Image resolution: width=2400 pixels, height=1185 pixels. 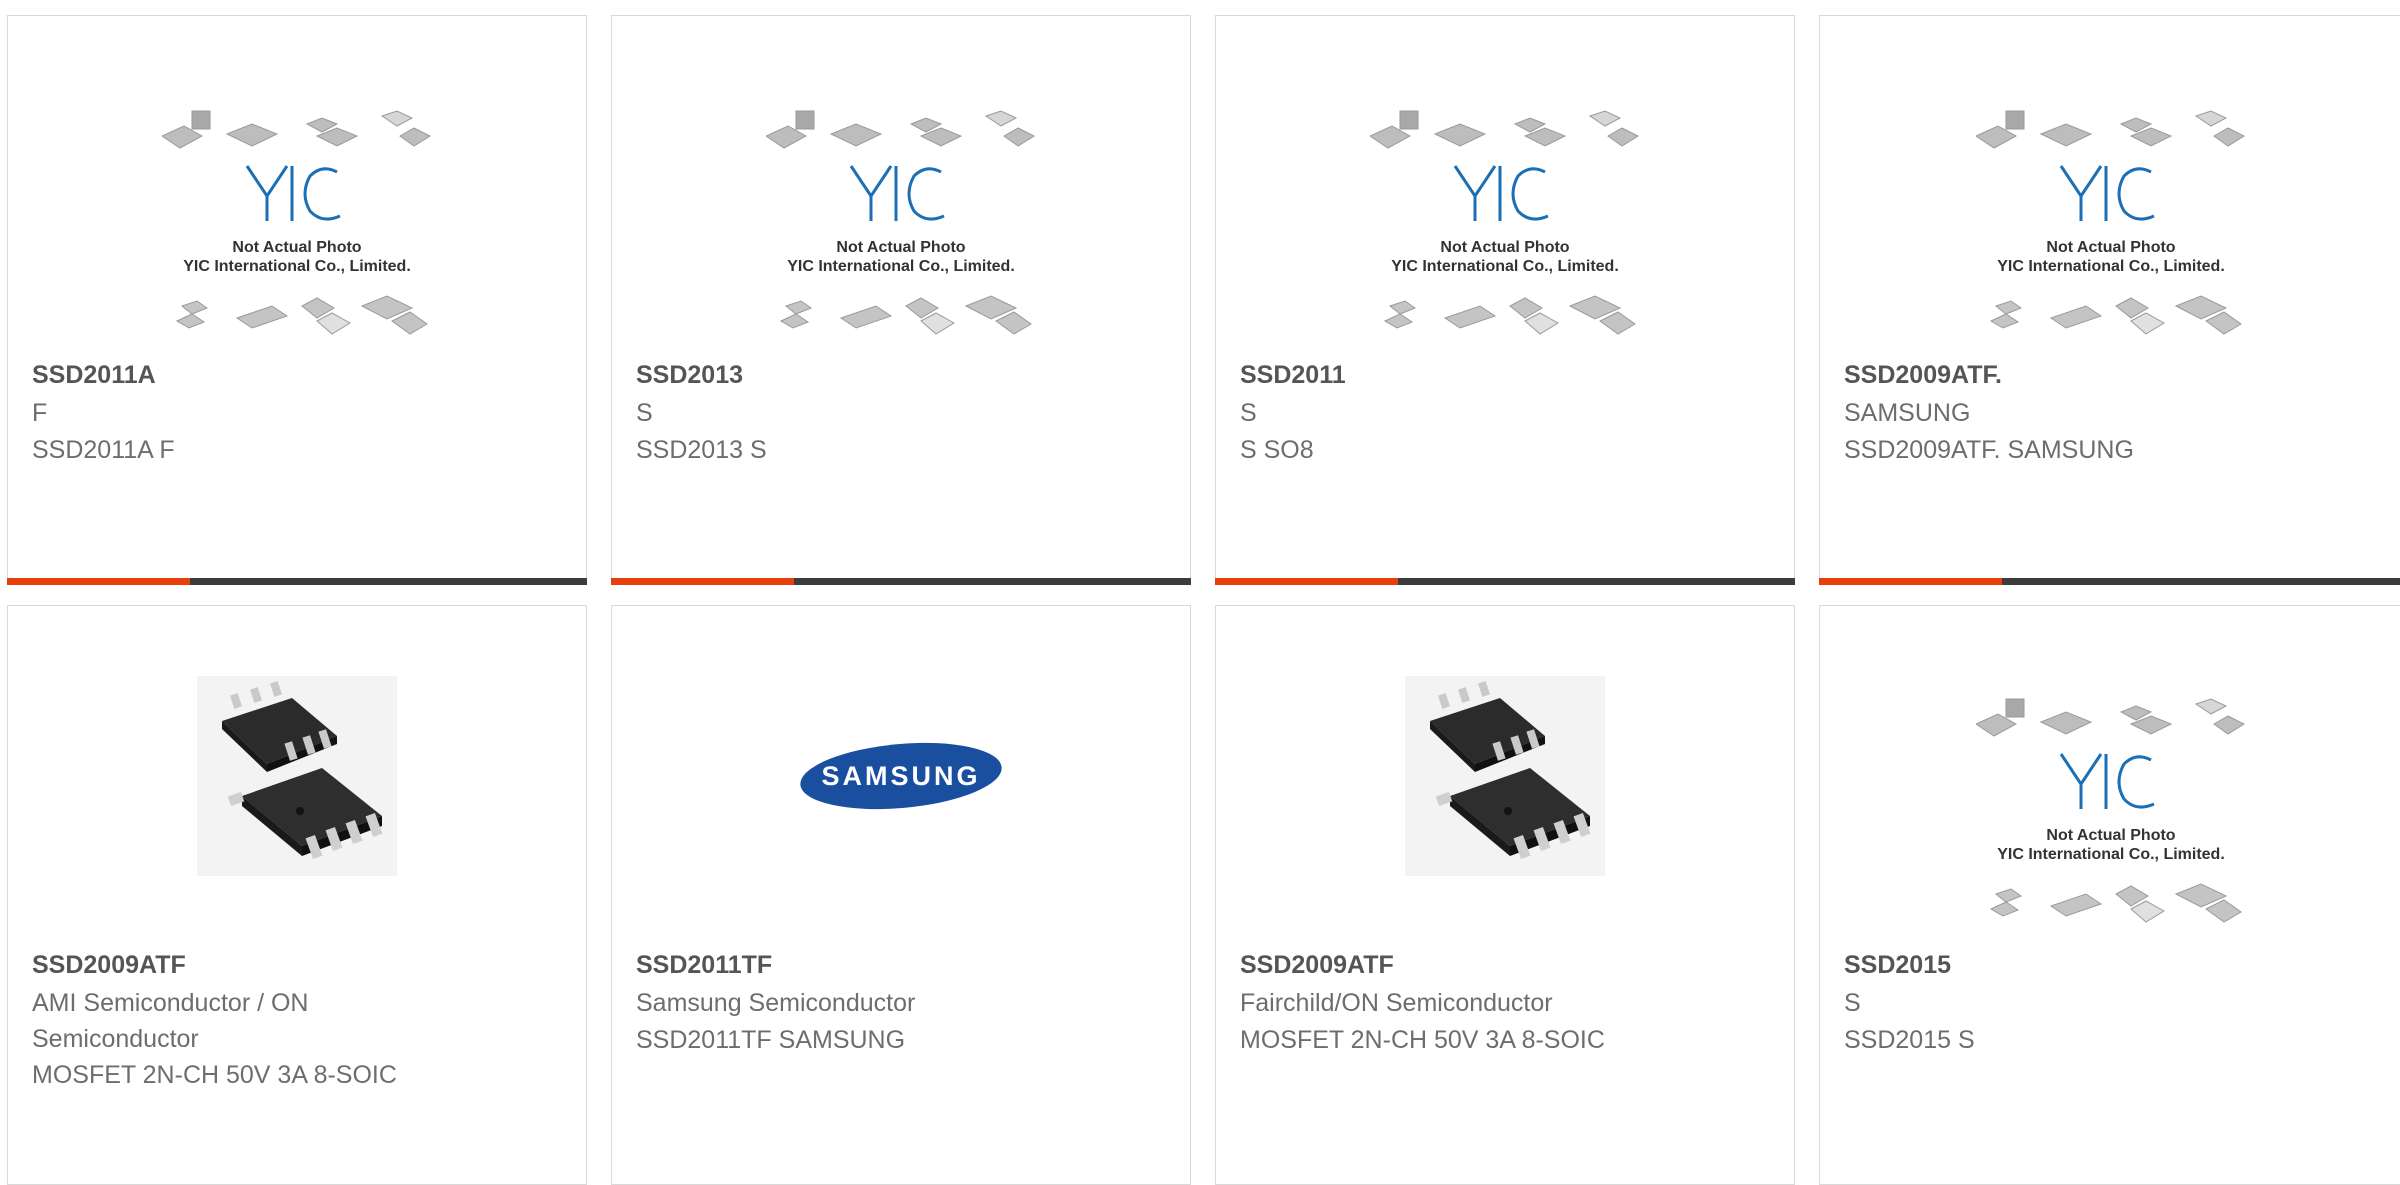 What do you see at coordinates (170, 1021) in the screenshot?
I see `manufacturer: AMI Semiconductor / ON Semiconductor` at bounding box center [170, 1021].